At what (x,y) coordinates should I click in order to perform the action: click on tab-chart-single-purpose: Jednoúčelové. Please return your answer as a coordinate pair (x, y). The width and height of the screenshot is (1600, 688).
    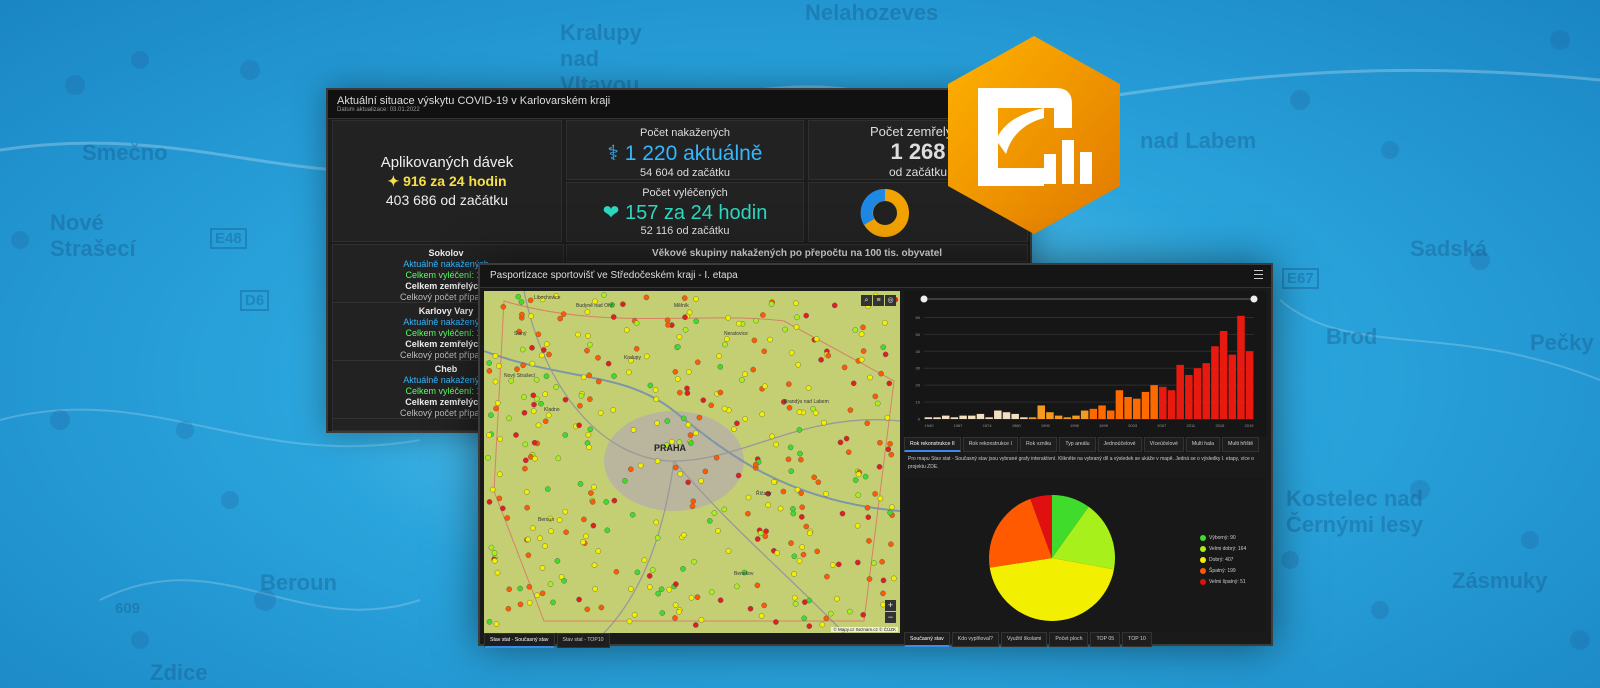
    Looking at the image, I should click on (1119, 444).